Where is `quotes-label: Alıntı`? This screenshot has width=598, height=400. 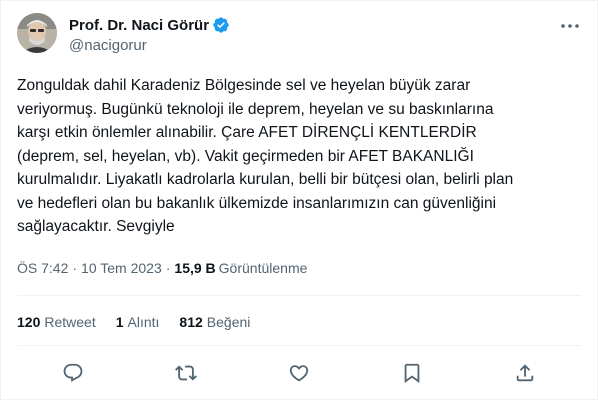 quotes-label: Alıntı is located at coordinates (143, 322).